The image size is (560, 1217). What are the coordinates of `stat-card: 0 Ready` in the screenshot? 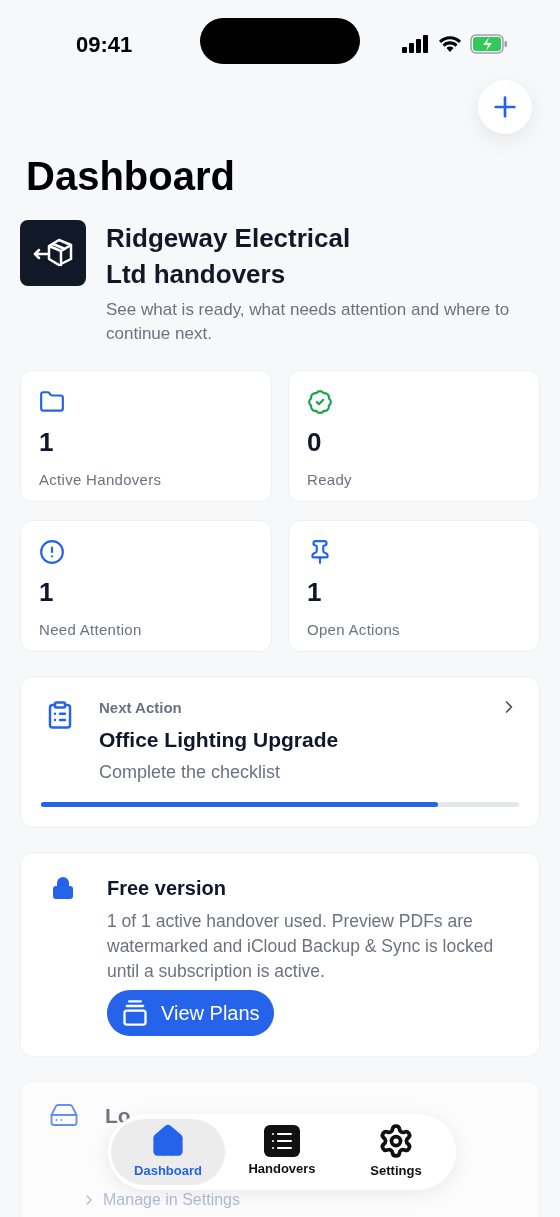 It's located at (414, 436).